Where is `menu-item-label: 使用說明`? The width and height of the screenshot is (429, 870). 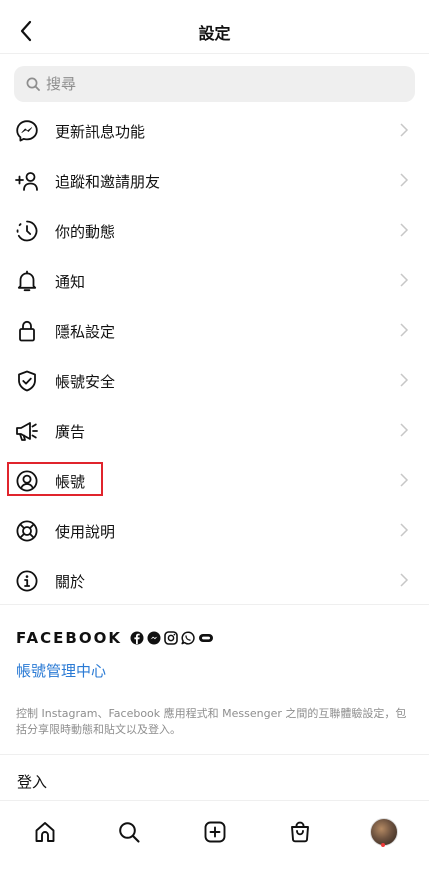
menu-item-label: 使用說明 is located at coordinates (85, 532).